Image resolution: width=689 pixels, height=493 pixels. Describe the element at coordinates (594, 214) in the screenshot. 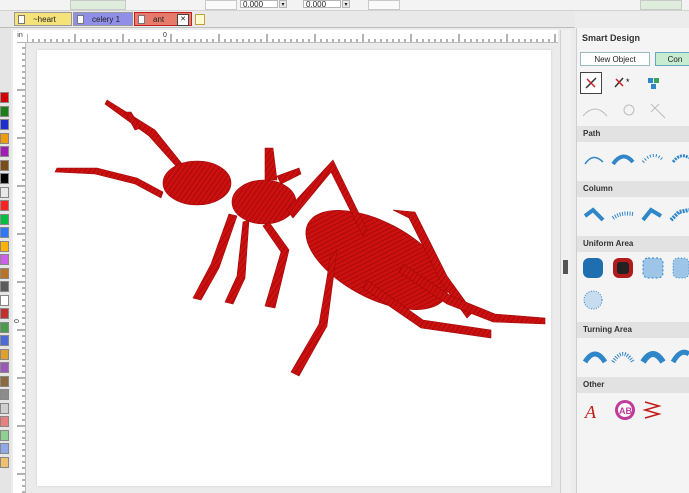

I see `column-satin-icon` at that location.